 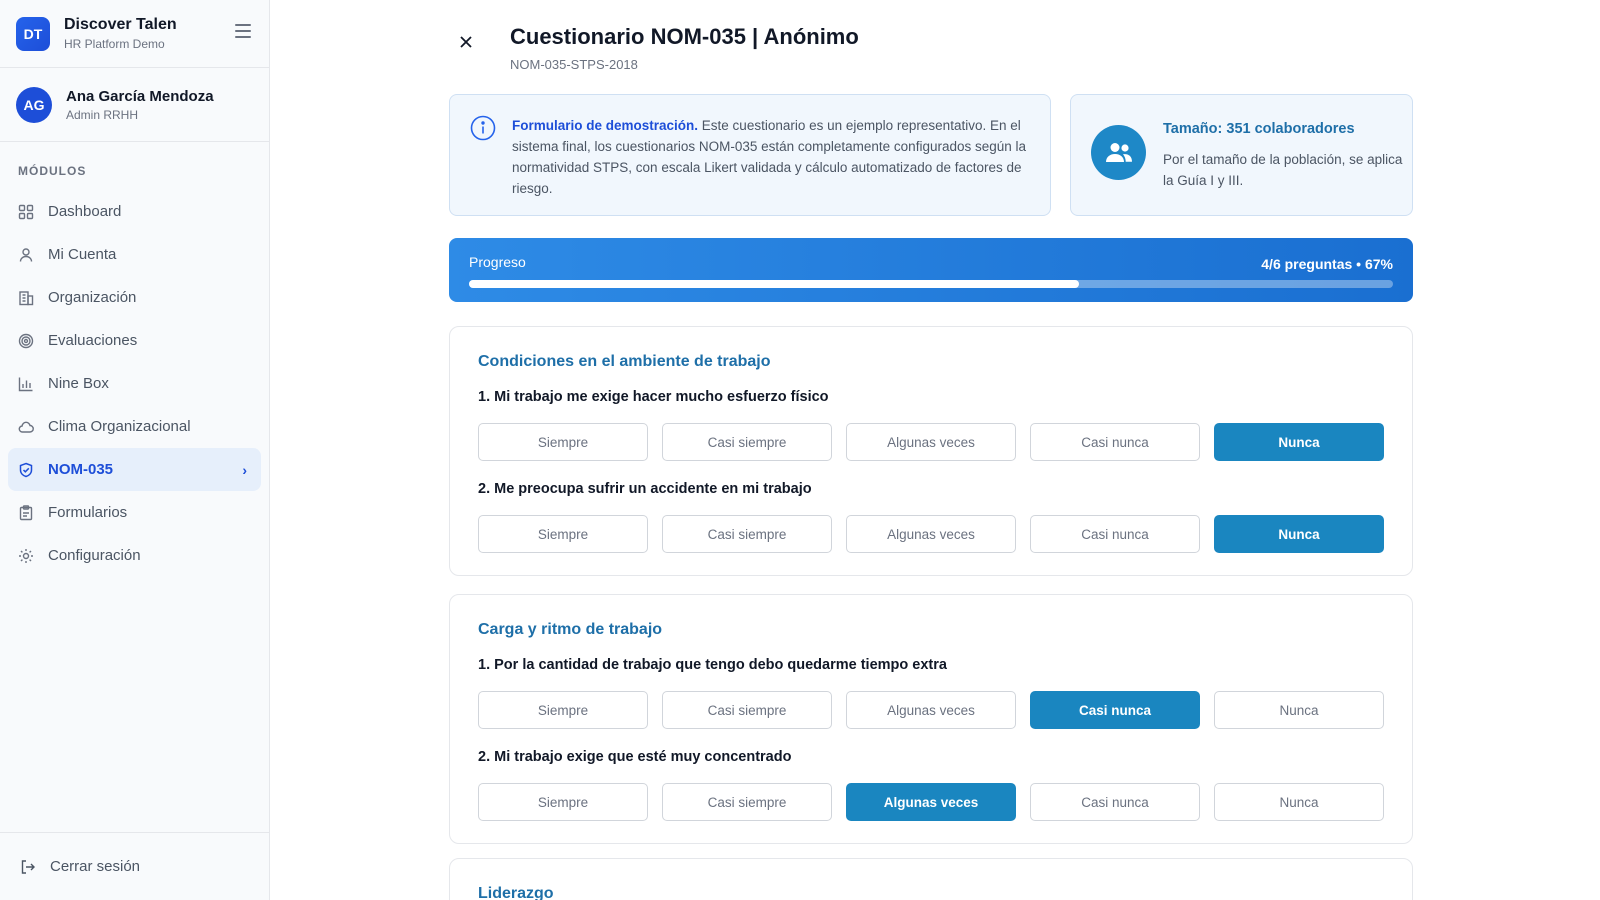 What do you see at coordinates (497, 262) in the screenshot?
I see `progress-label: Progreso` at bounding box center [497, 262].